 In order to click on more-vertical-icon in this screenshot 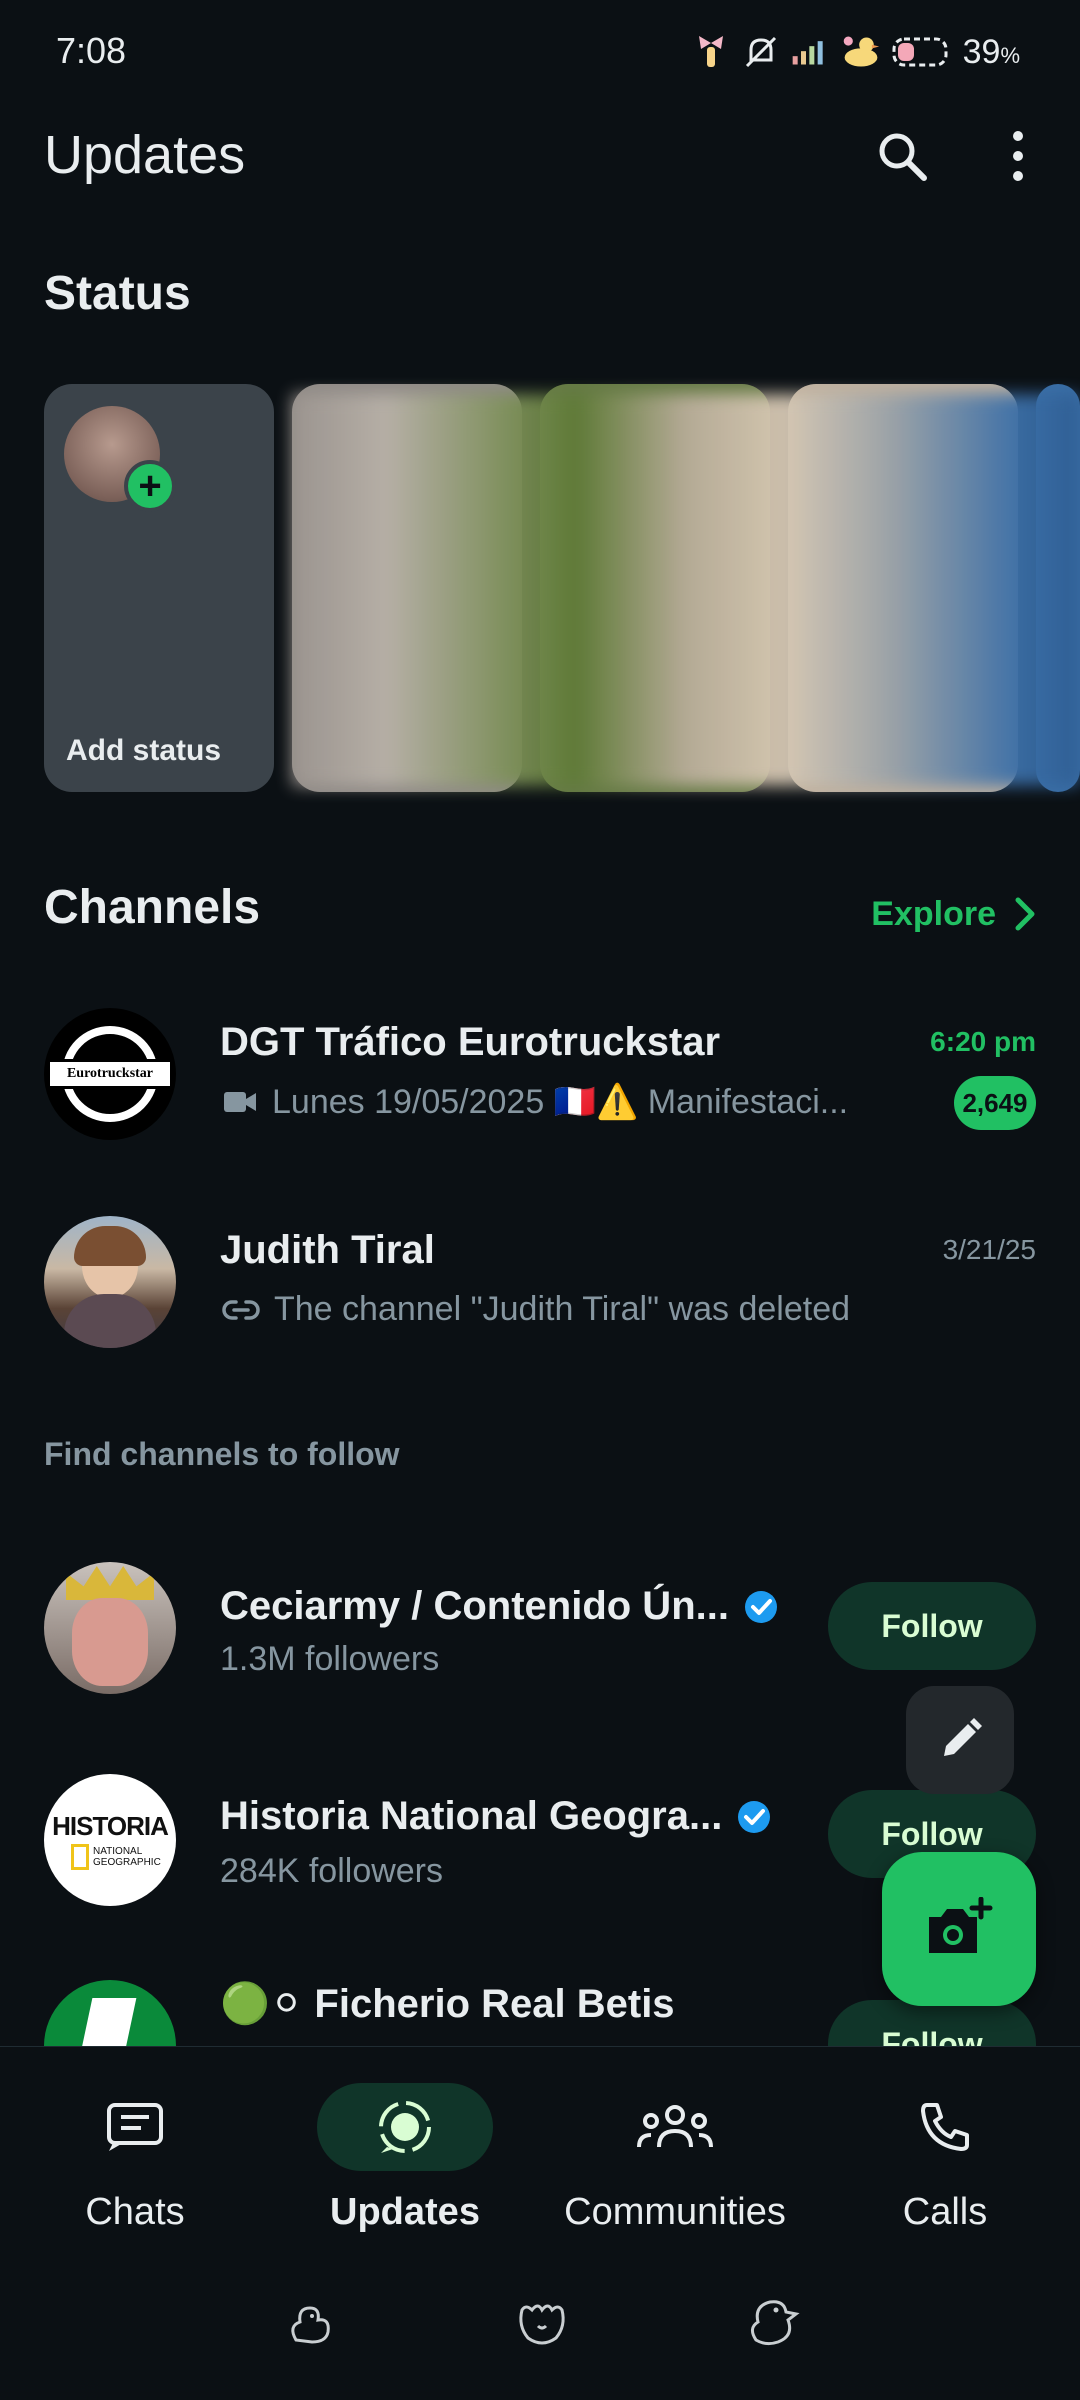, I will do `click(1018, 156)`.